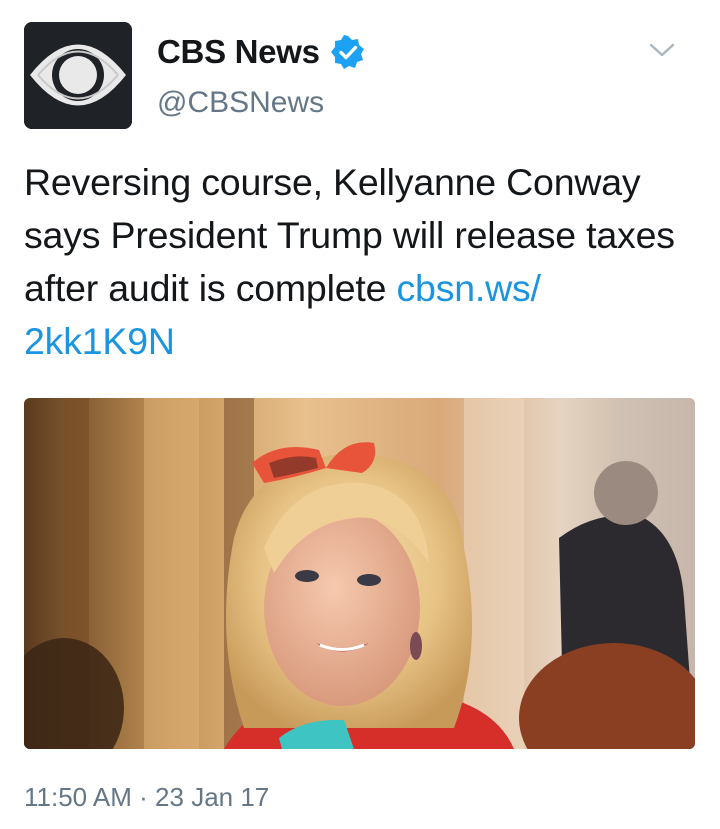 This screenshot has height=829, width=720. I want to click on avatar, so click(78, 75).